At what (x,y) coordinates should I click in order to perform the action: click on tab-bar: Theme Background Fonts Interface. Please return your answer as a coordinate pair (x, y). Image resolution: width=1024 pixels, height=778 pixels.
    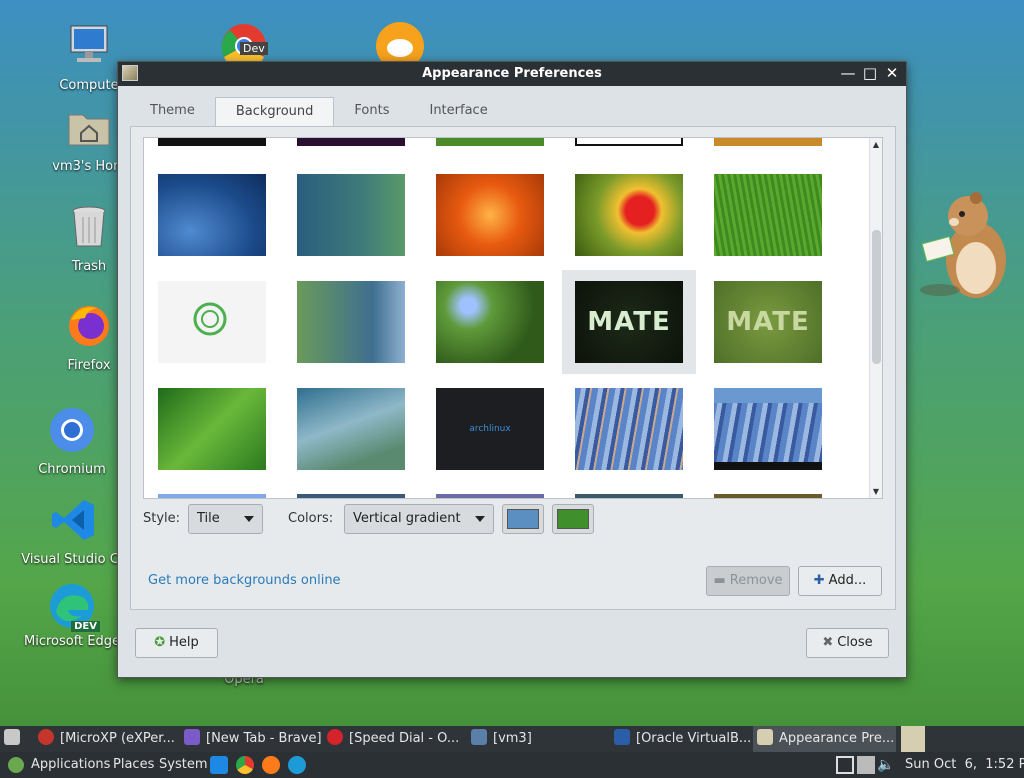
    Looking at the image, I should click on (319, 112).